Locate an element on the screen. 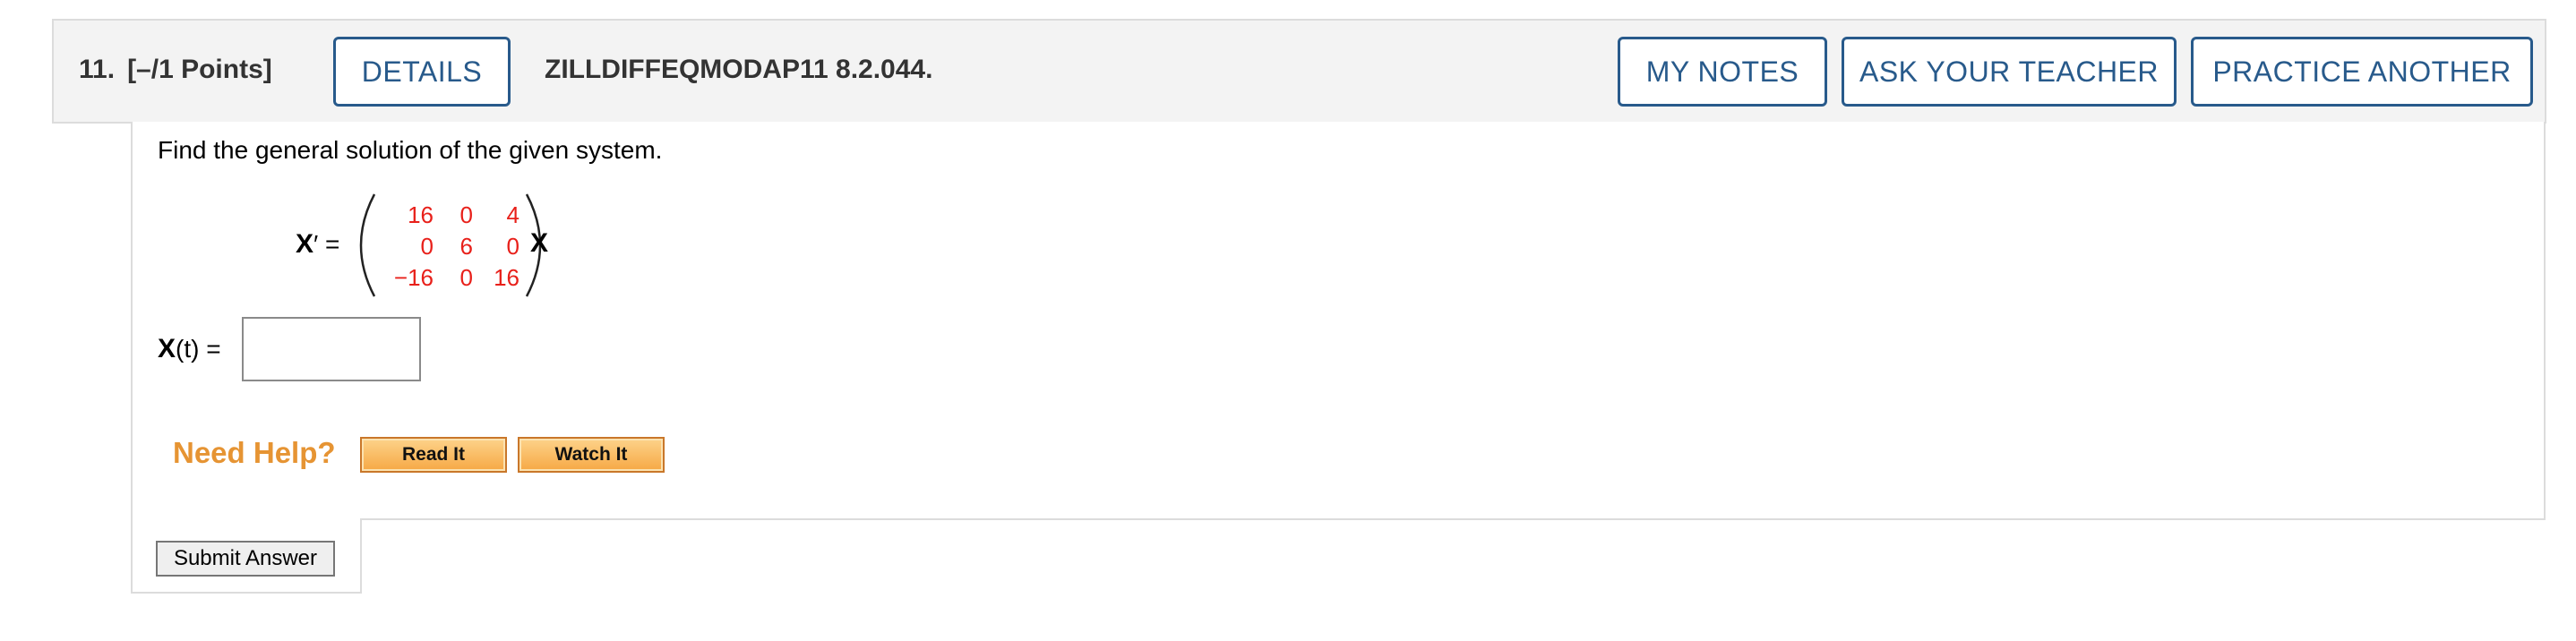  need-help-label: Need Help? is located at coordinates (254, 452).